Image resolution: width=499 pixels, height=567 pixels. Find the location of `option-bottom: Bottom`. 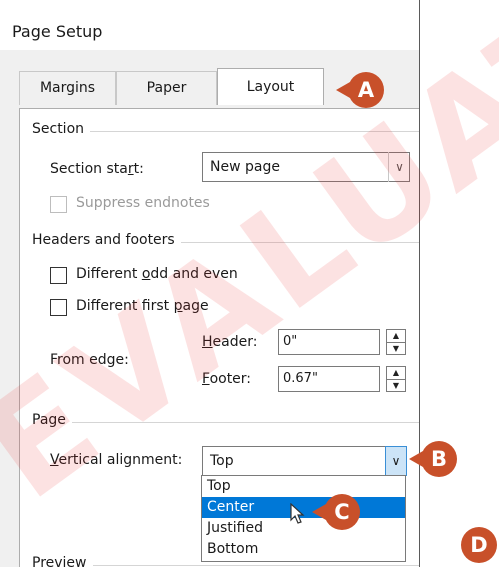

option-bottom: Bottom is located at coordinates (303, 549).